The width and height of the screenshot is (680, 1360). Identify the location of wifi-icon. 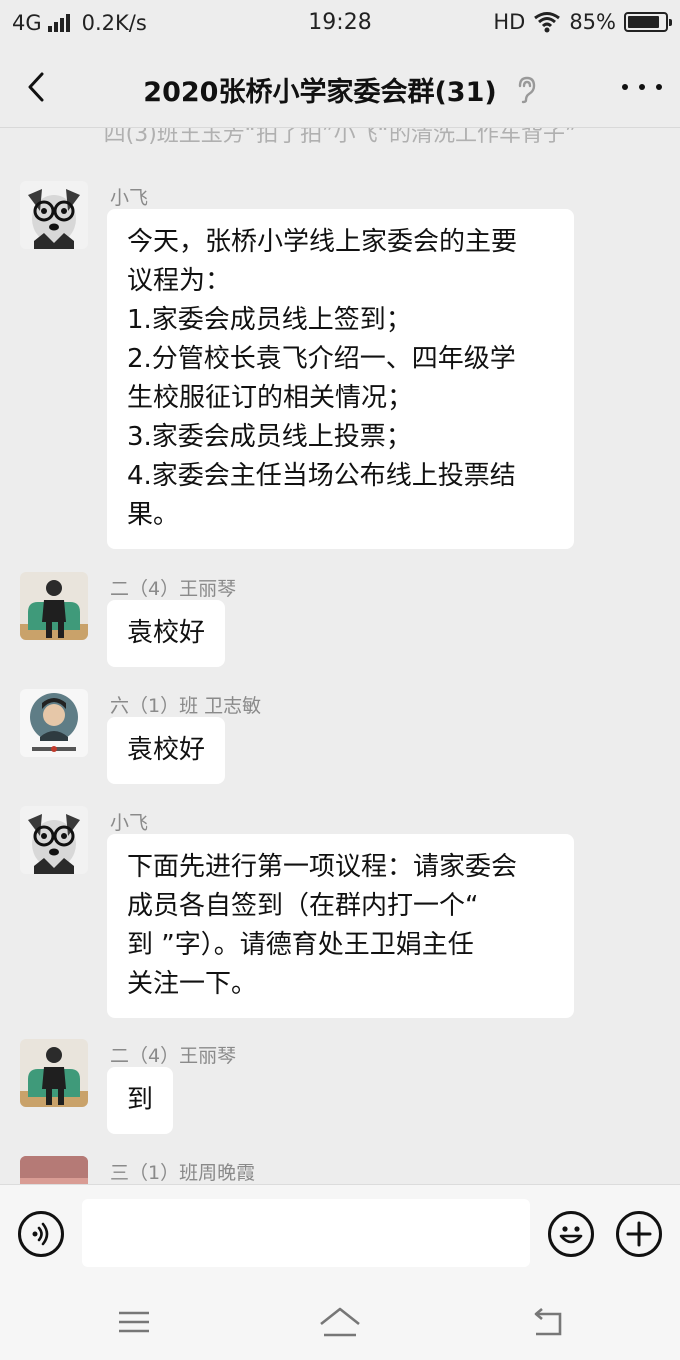
(547, 22).